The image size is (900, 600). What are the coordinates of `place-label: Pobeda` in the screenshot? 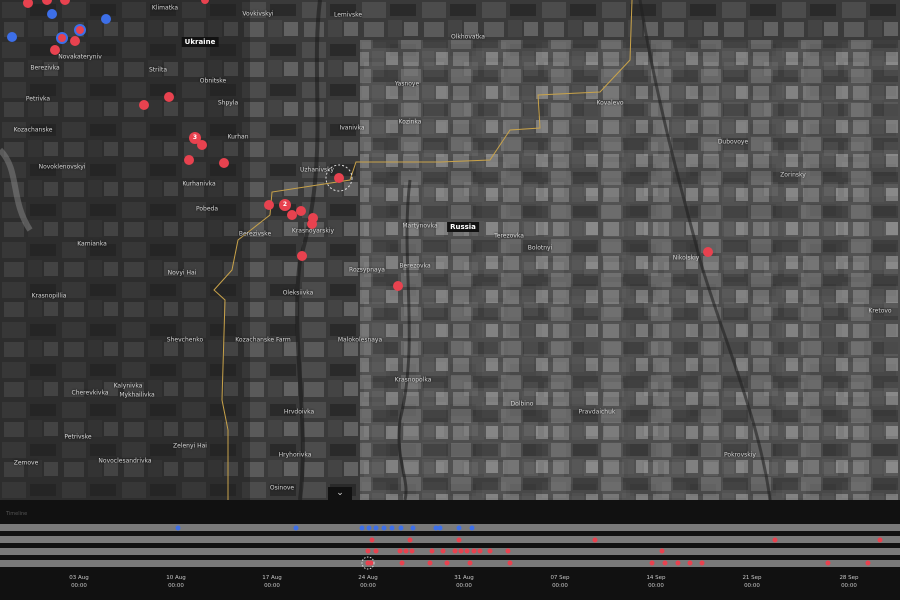 It's located at (207, 209).